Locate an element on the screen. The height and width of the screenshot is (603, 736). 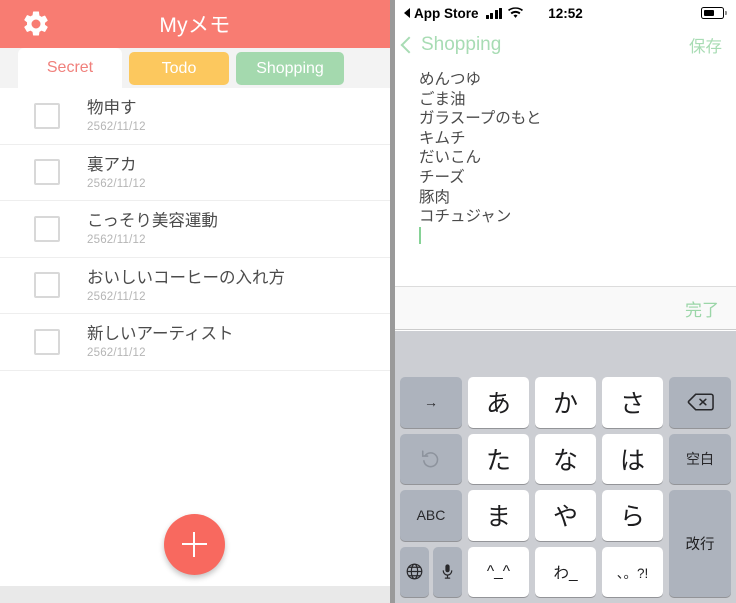
plus-icon is located at coordinates (194, 544).